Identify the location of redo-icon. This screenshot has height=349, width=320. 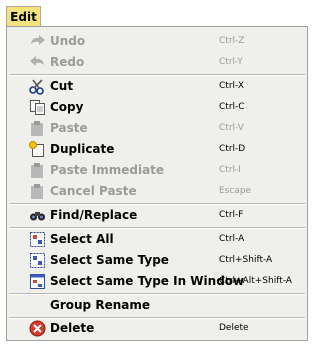
(37, 62).